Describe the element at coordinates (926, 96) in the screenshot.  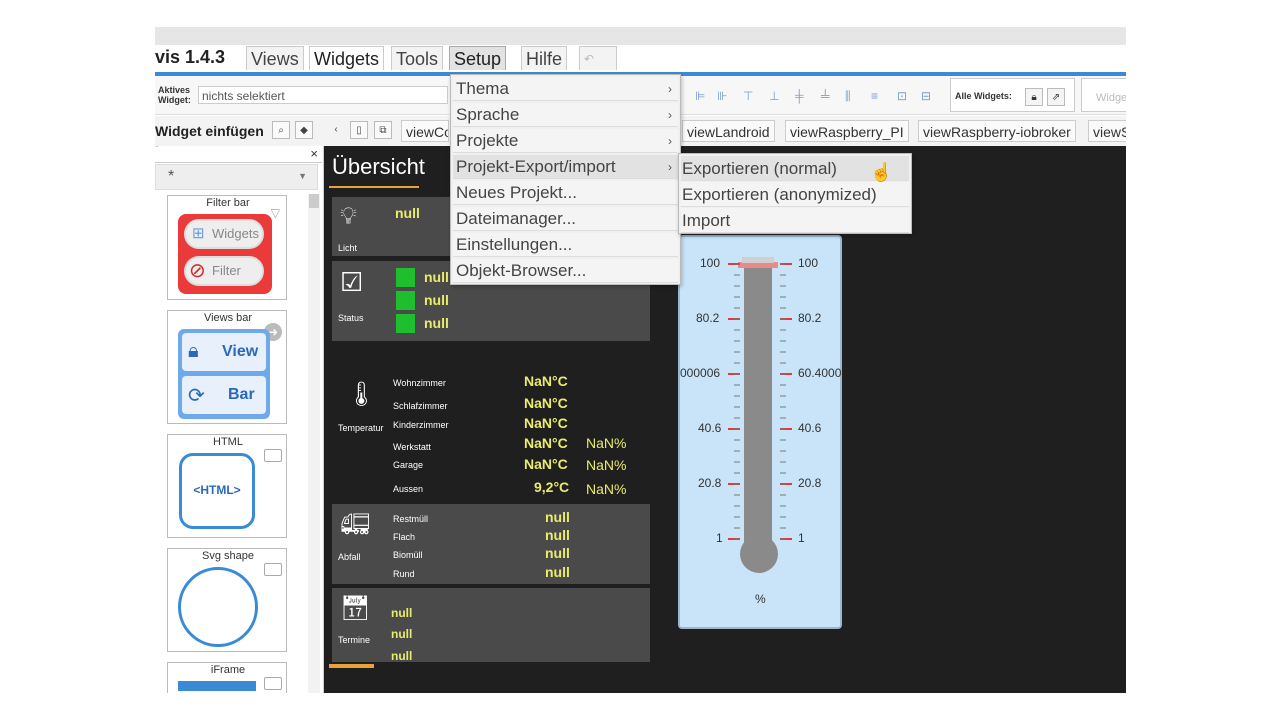
I see `same-height-icon: ⊟` at that location.